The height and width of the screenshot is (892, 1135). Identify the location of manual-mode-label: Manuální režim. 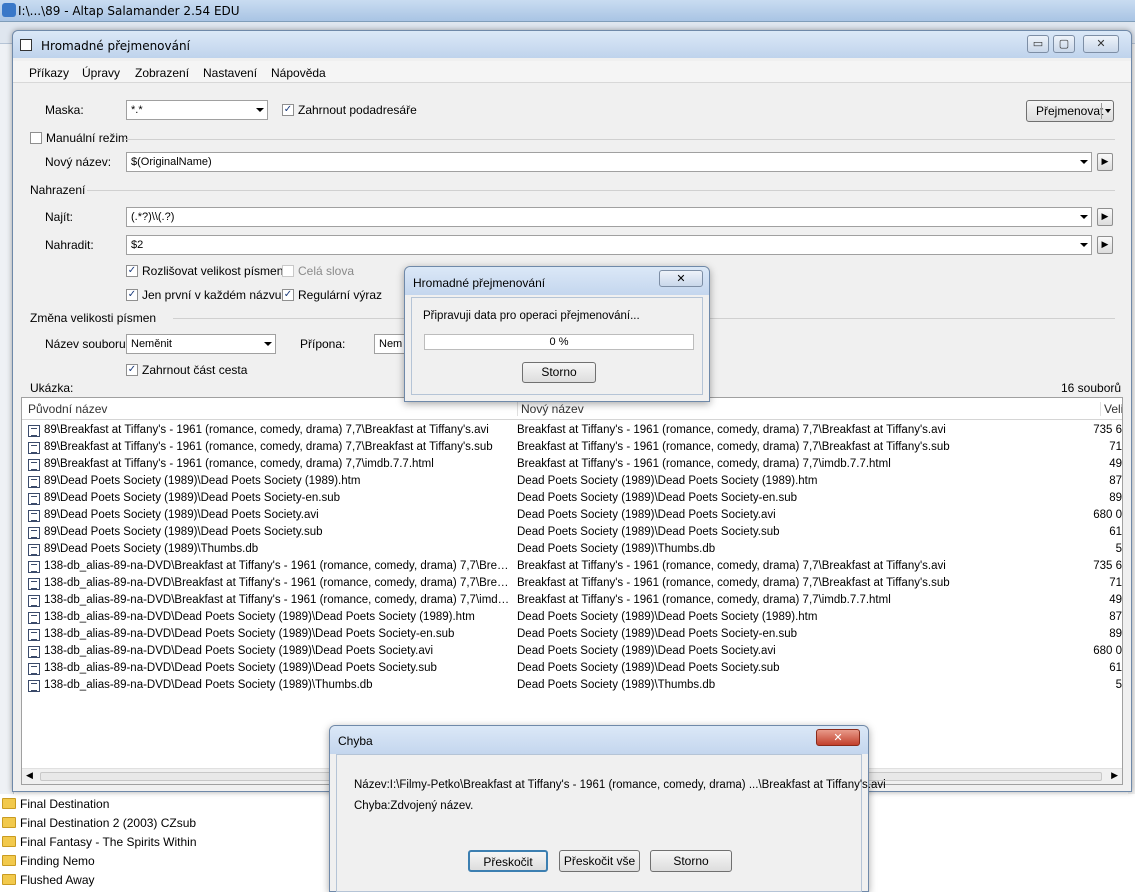
(87, 138).